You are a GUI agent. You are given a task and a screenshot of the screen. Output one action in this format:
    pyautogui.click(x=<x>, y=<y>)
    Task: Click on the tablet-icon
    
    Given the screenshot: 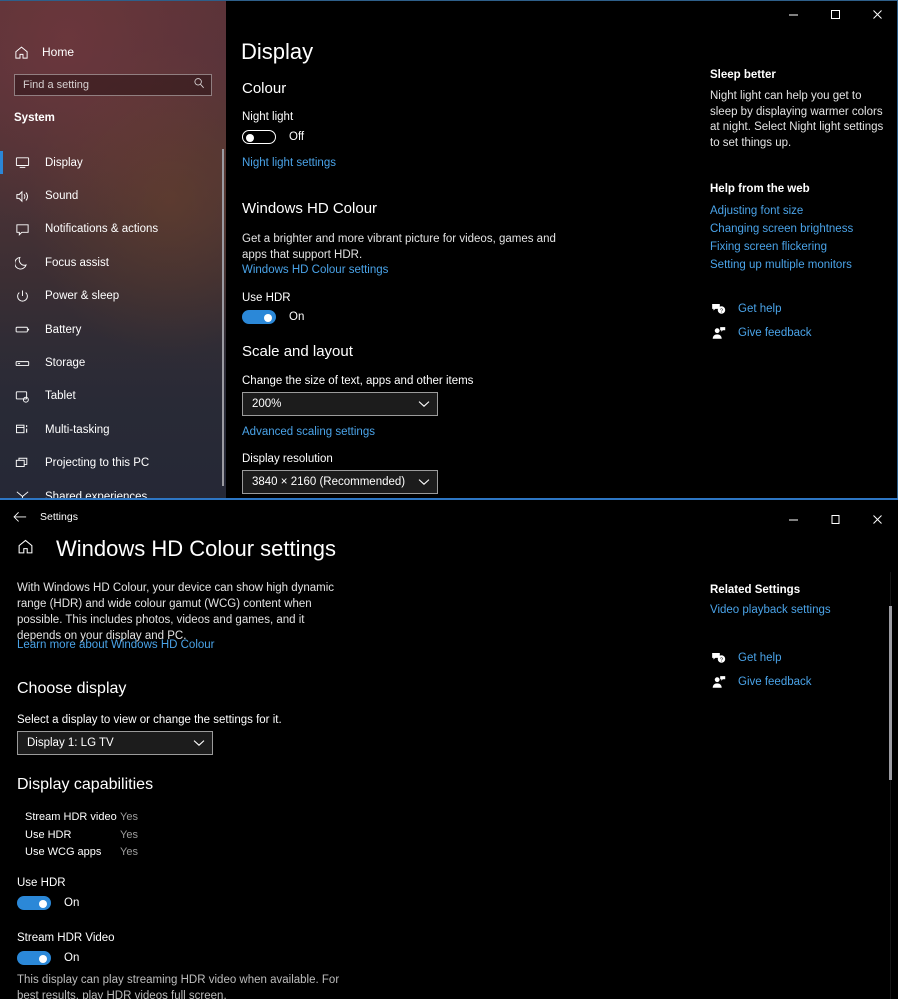 What is the action you would take?
    pyautogui.click(x=22, y=396)
    